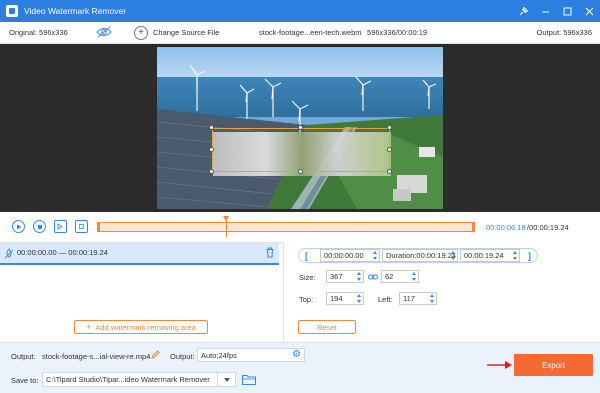 Image resolution: width=600 pixels, height=393 pixels. What do you see at coordinates (270, 253) in the screenshot?
I see `trash-icon` at bounding box center [270, 253].